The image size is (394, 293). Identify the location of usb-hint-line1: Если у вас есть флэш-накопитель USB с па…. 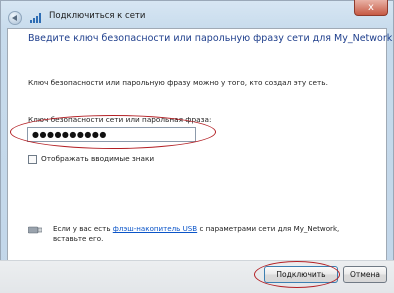
(196, 228).